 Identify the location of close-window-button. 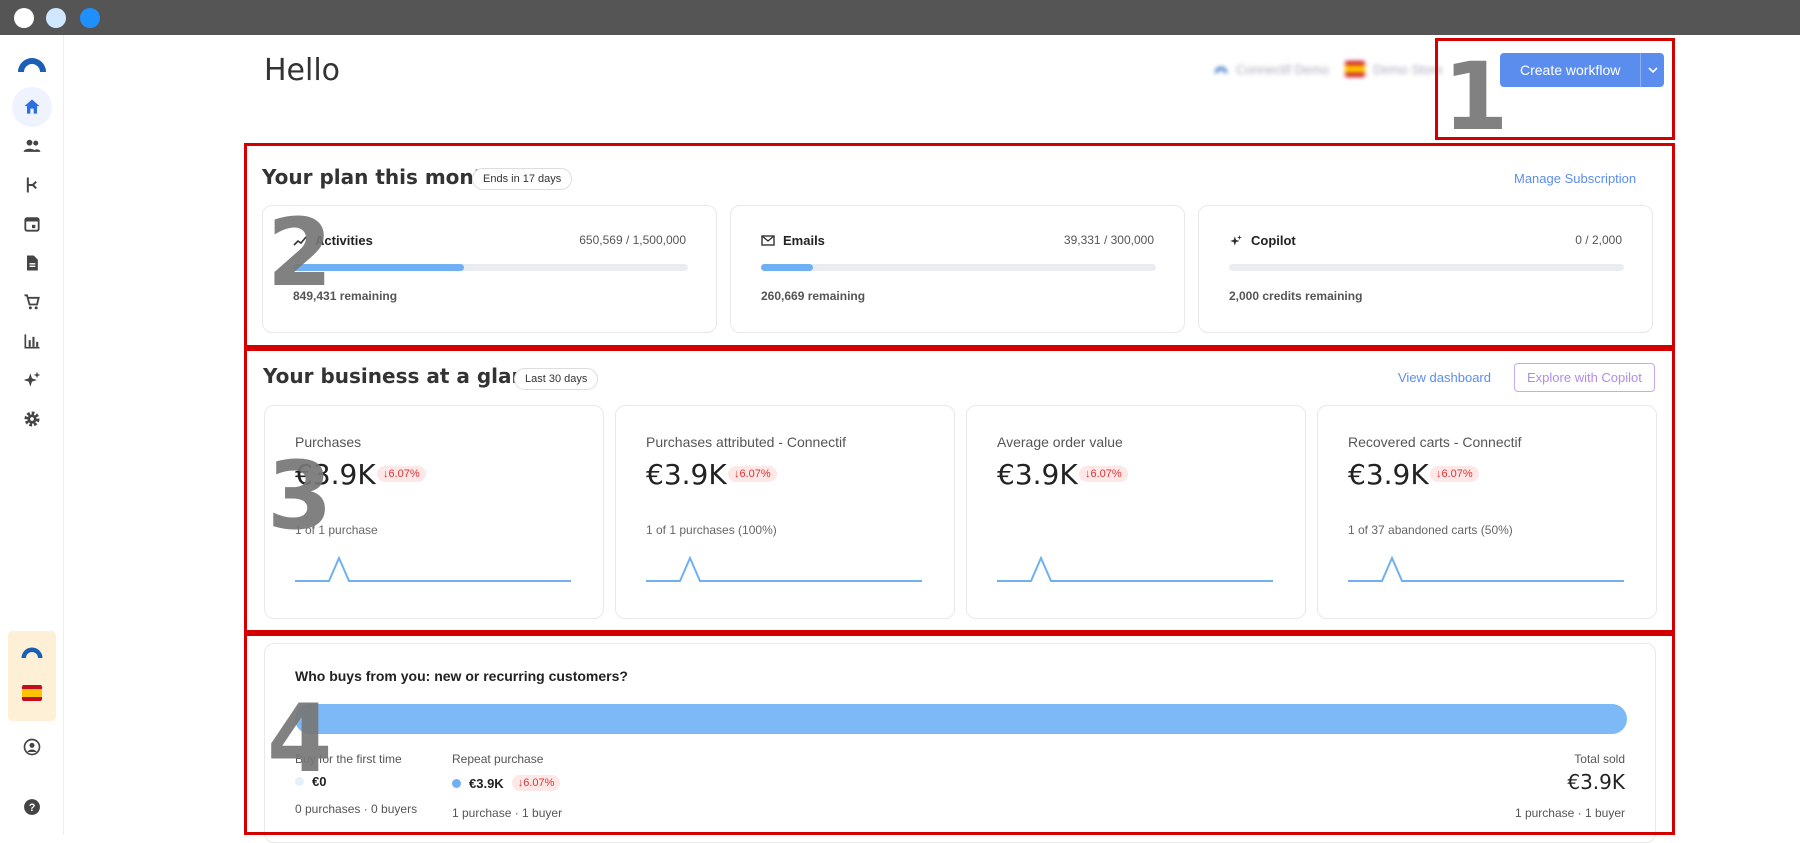
(24, 18).